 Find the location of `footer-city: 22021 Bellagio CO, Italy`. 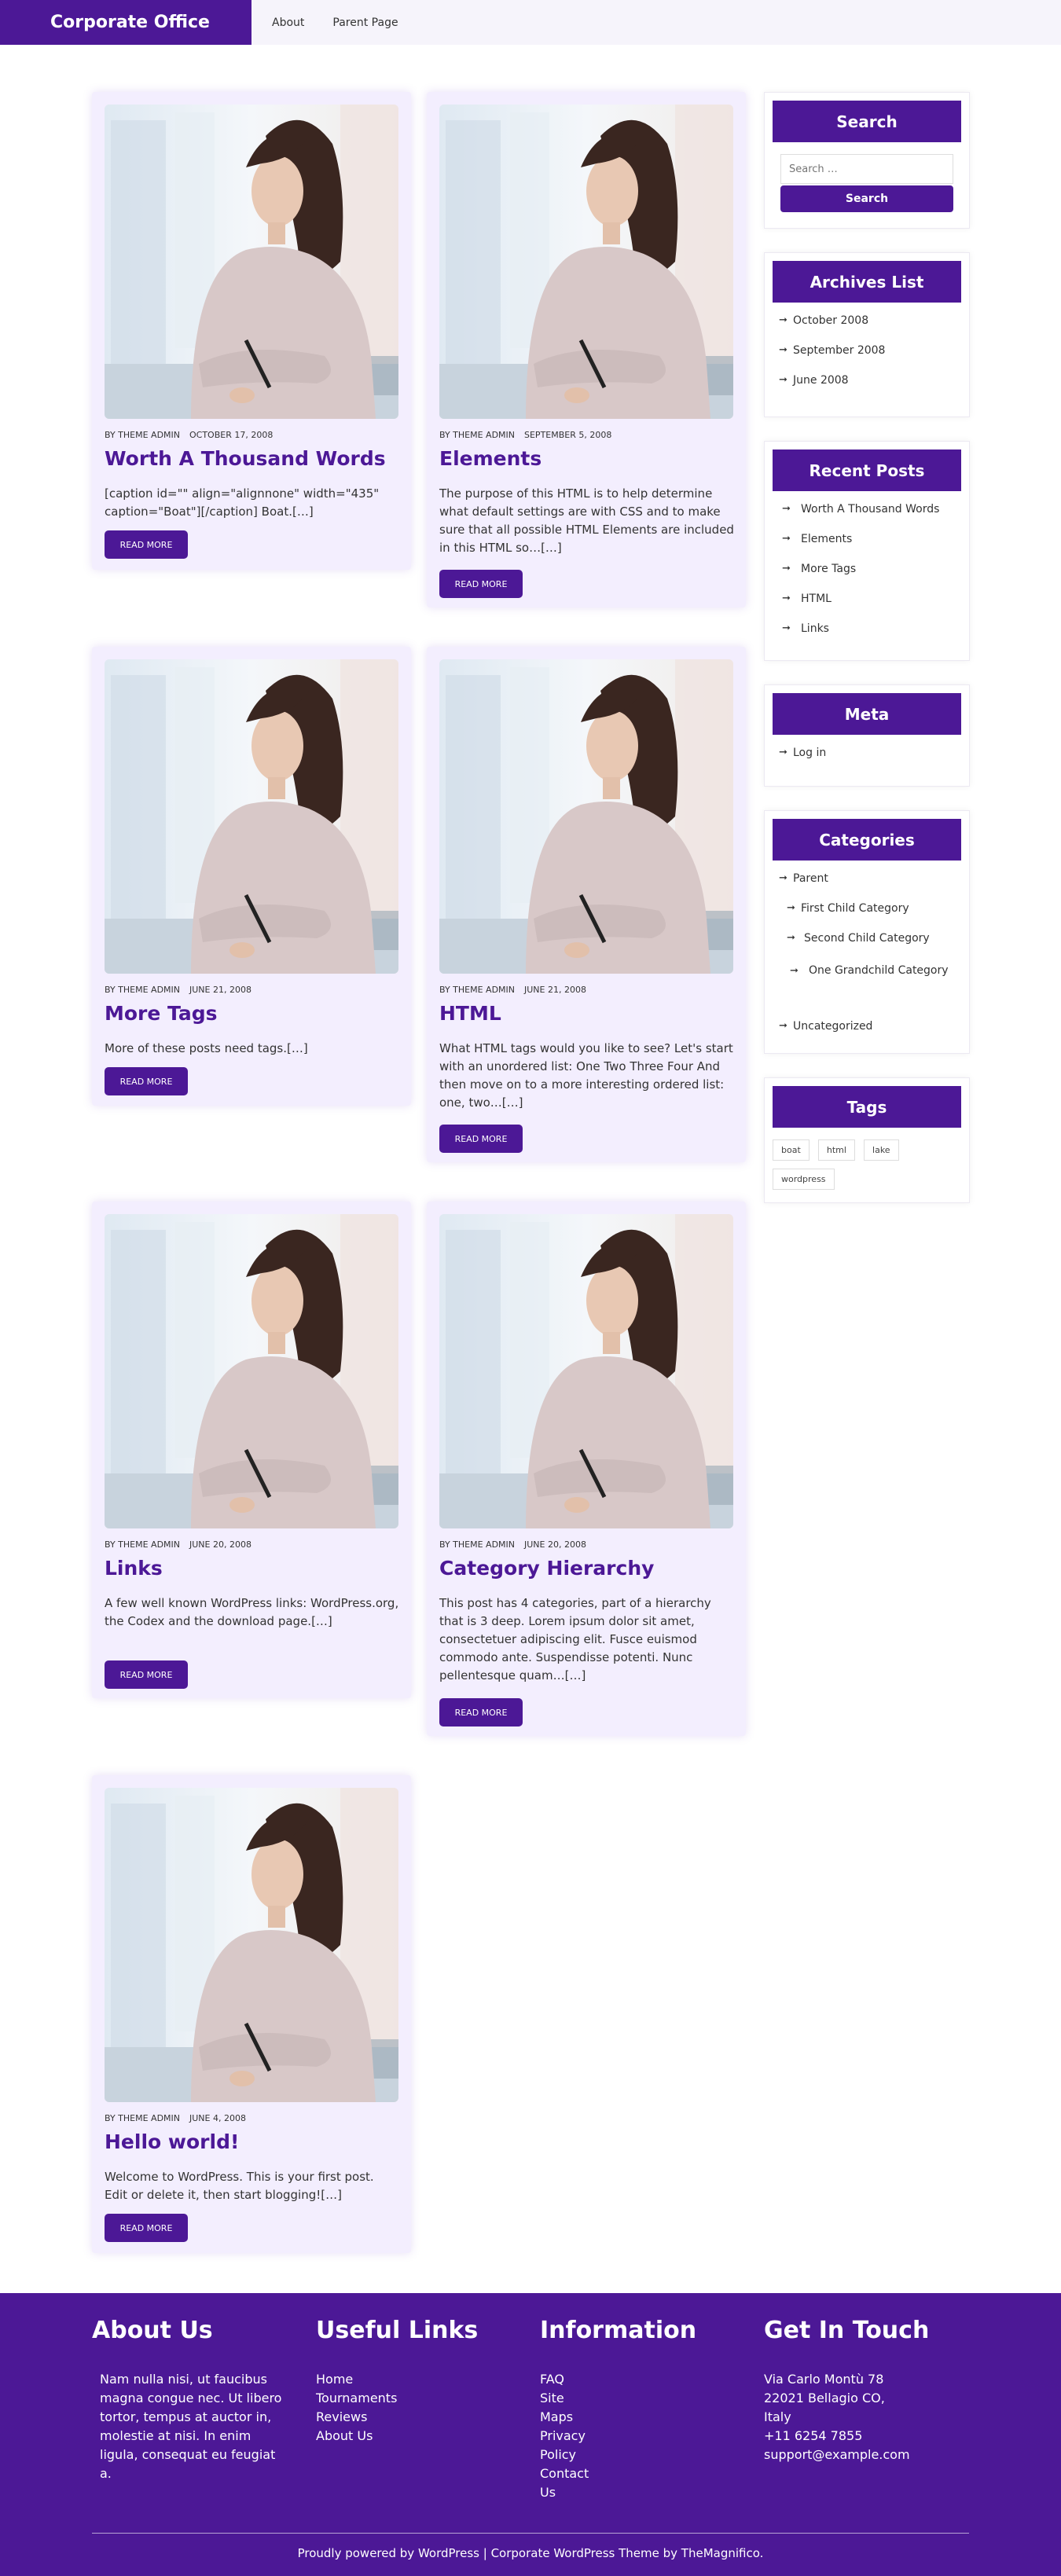

footer-city: 22021 Bellagio CO, Italy is located at coordinates (824, 2407).